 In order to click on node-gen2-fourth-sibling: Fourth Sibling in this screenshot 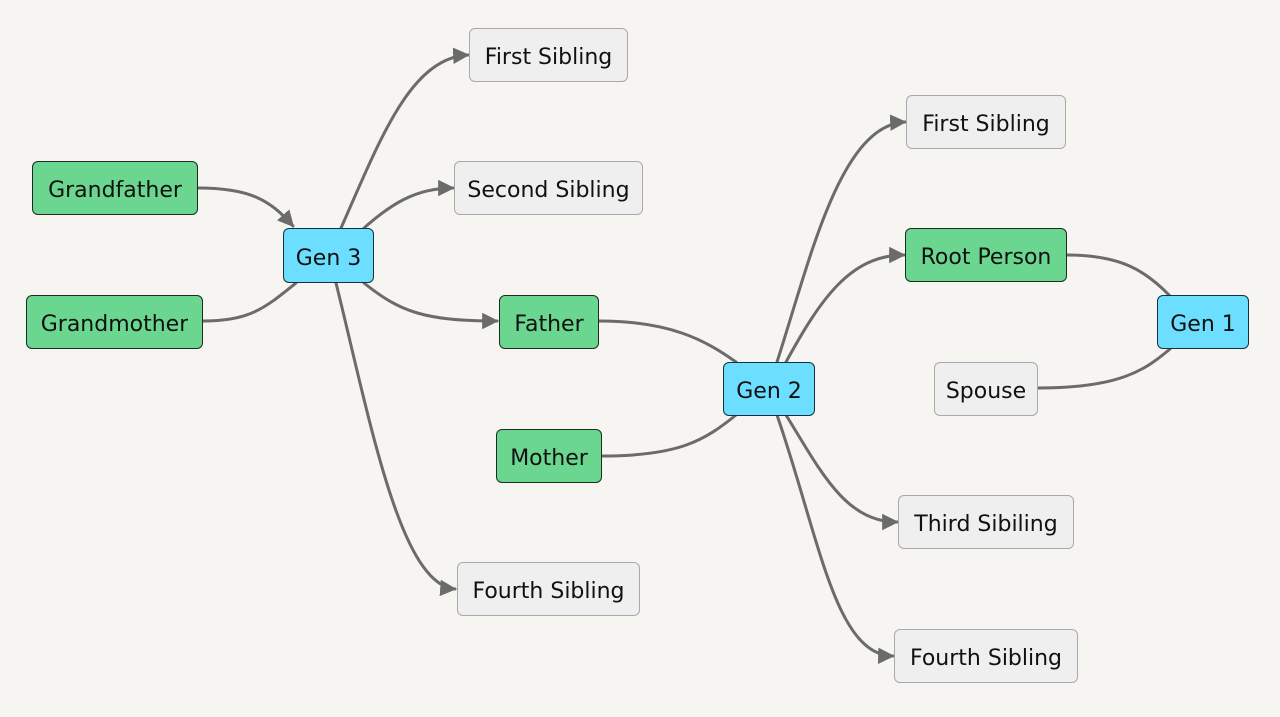, I will do `click(986, 656)`.